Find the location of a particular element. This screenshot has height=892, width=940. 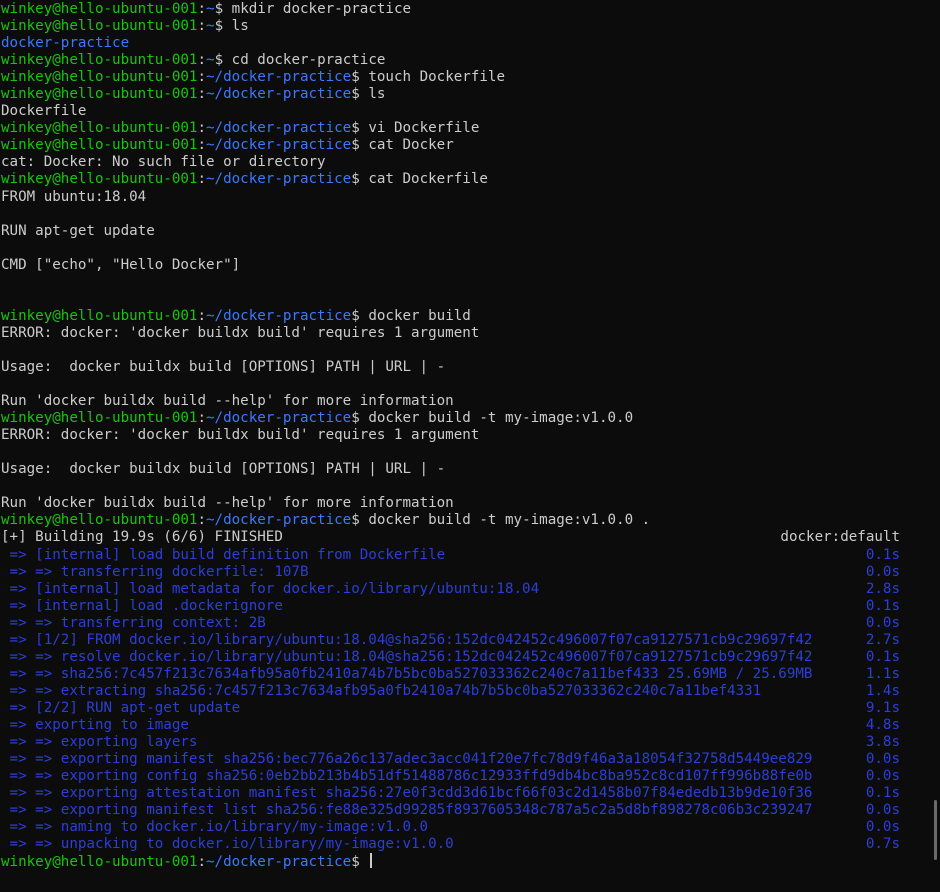

output-text: cat: Docker: No such file or directory is located at coordinates (163, 162).